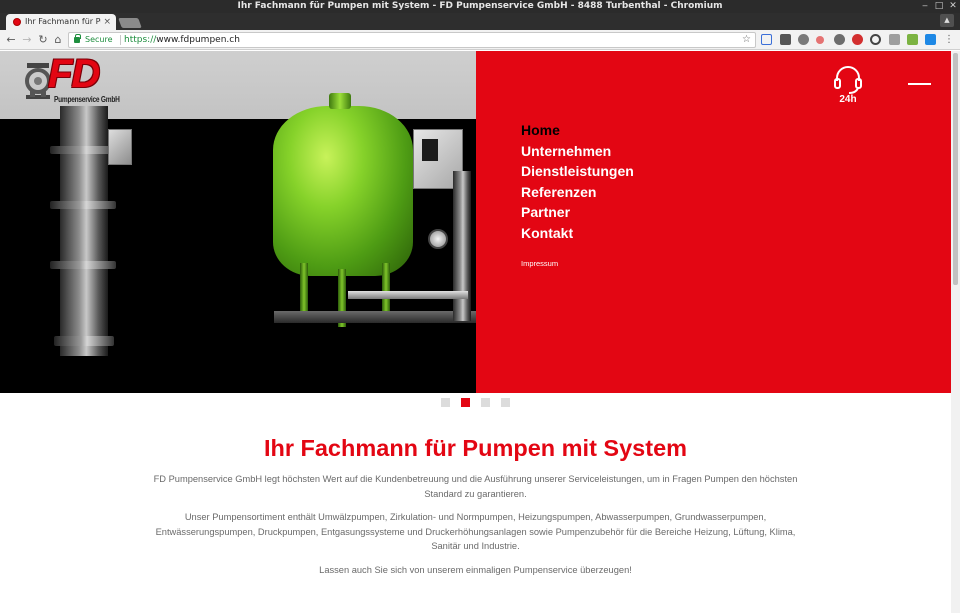 Image resolution: width=960 pixels, height=613 pixels. I want to click on menu-item-home: Home, so click(621, 130).